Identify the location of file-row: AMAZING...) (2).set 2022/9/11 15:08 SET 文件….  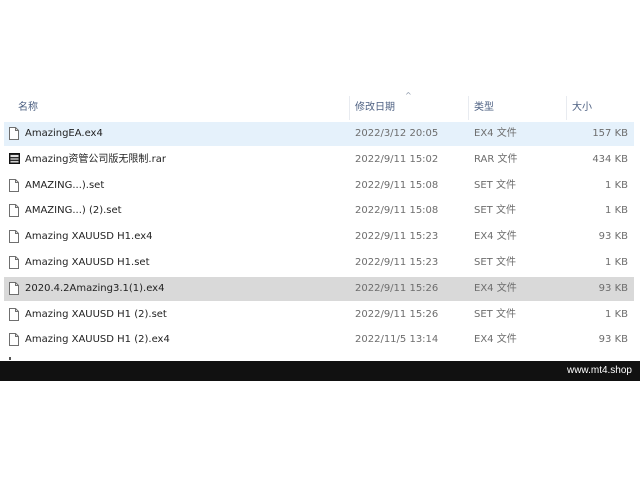
(319, 211).